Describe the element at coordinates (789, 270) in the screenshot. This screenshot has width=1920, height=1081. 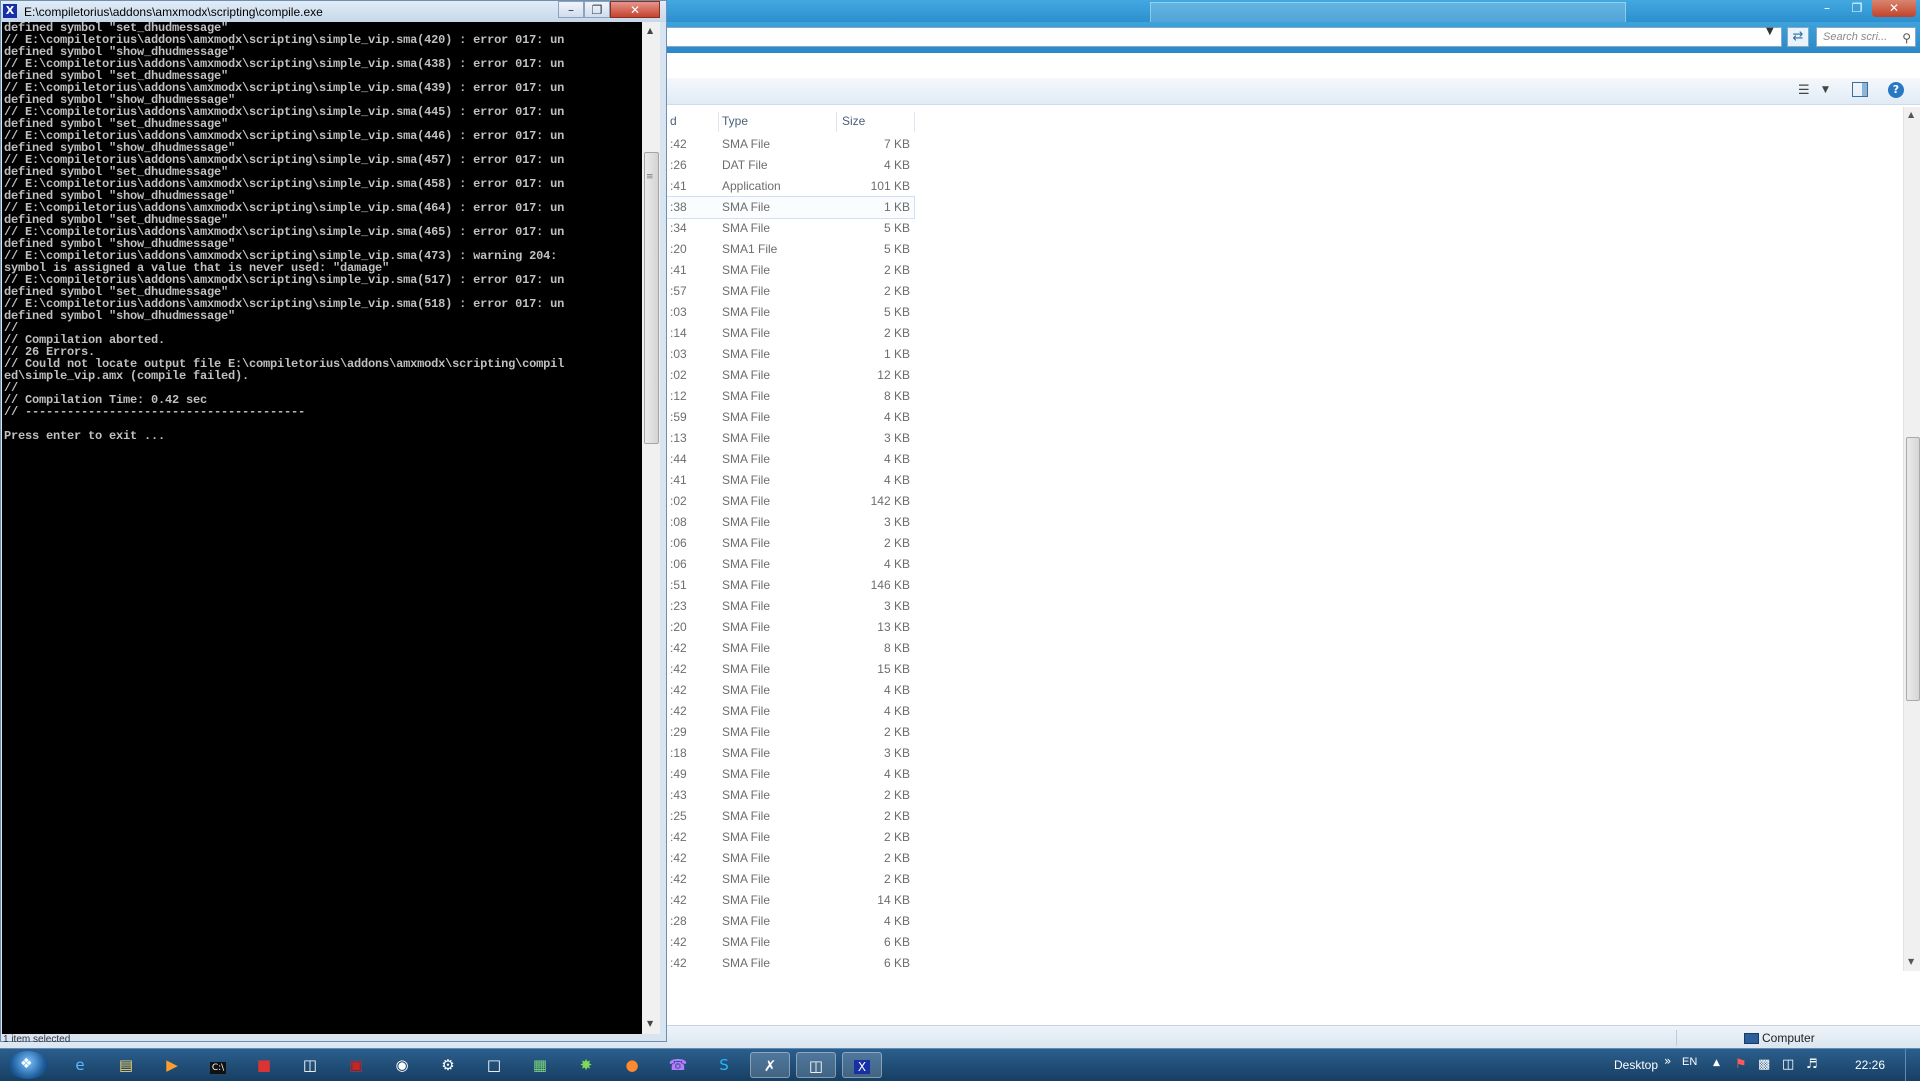
I see `file-row: :41 SMA File 2 KB` at that location.